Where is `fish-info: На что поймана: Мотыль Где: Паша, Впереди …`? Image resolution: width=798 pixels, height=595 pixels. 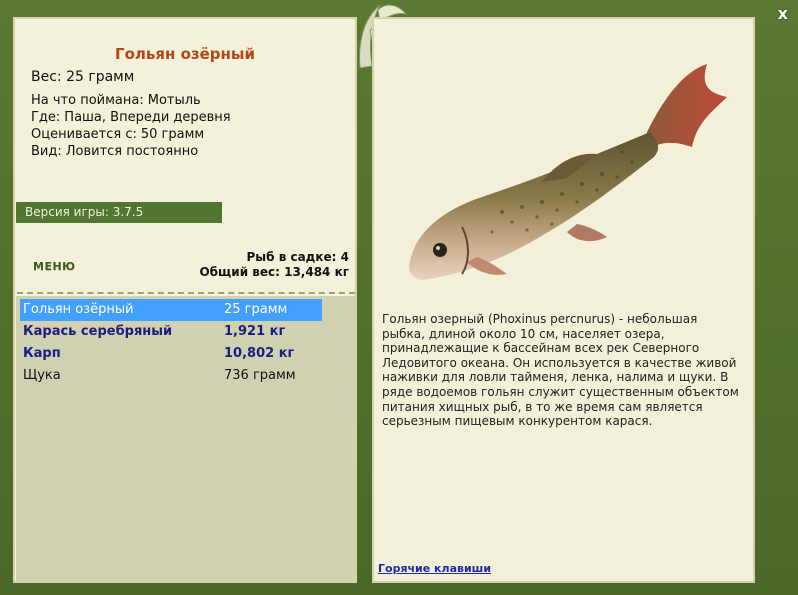 fish-info: На что поймана: Мотыль Где: Паша, Впереди … is located at coordinates (133, 126).